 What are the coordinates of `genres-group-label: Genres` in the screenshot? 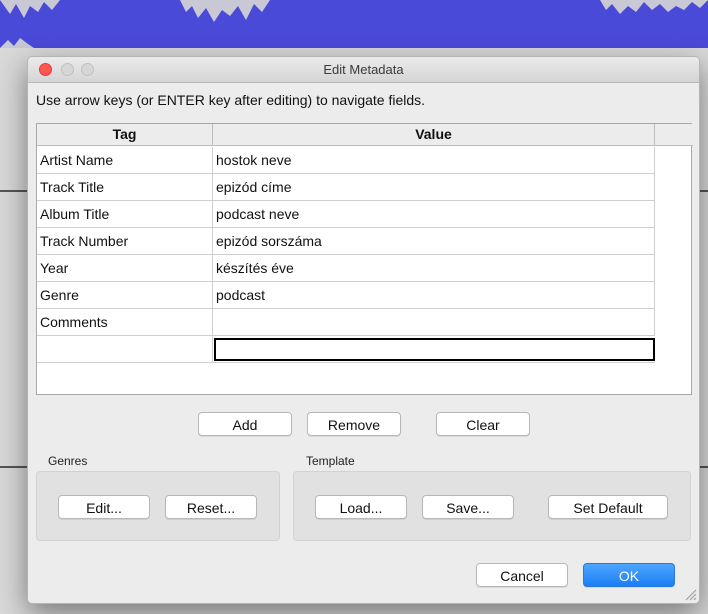 It's located at (68, 461).